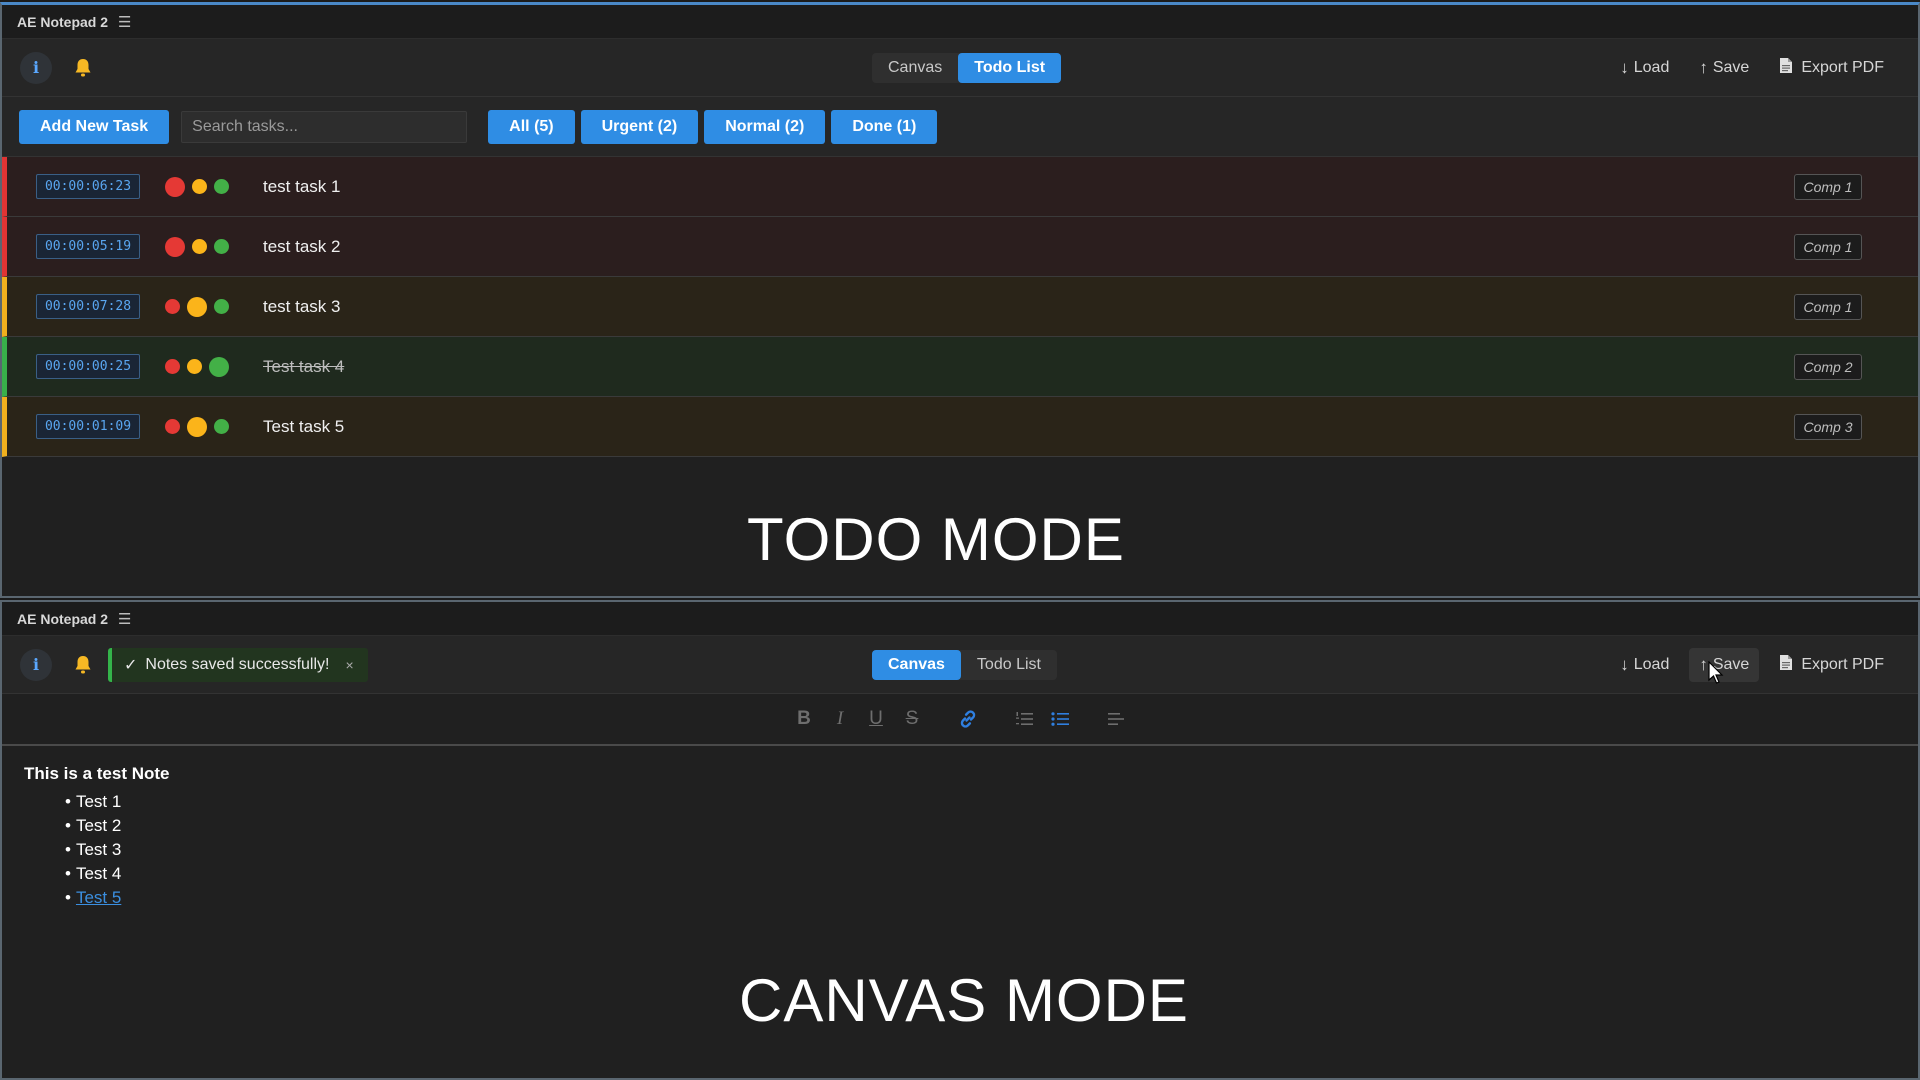 Image resolution: width=1920 pixels, height=1080 pixels. I want to click on document-icon, so click(1786, 68).